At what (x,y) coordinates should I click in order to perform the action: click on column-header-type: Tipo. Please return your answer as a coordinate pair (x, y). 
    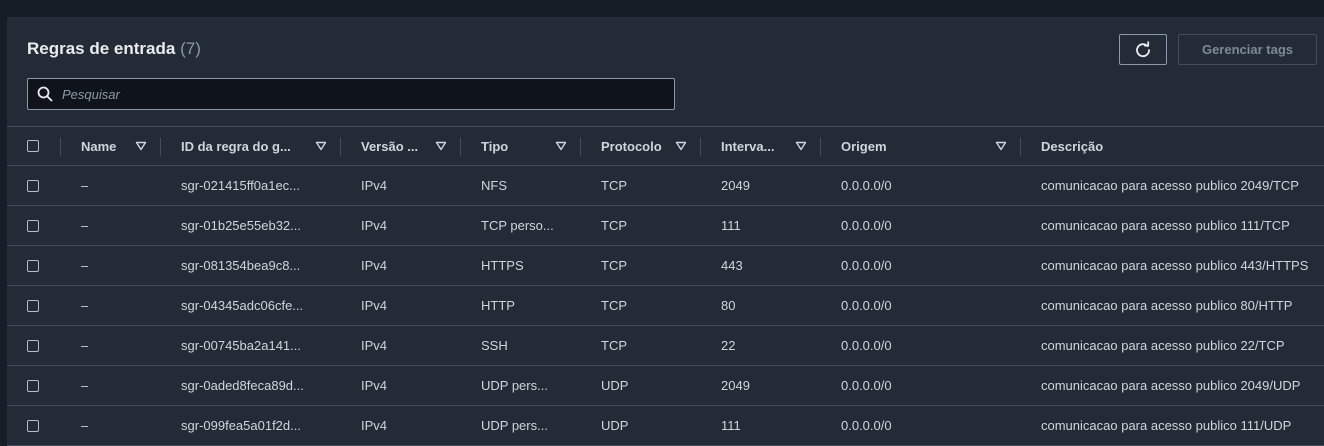
    Looking at the image, I should click on (494, 146).